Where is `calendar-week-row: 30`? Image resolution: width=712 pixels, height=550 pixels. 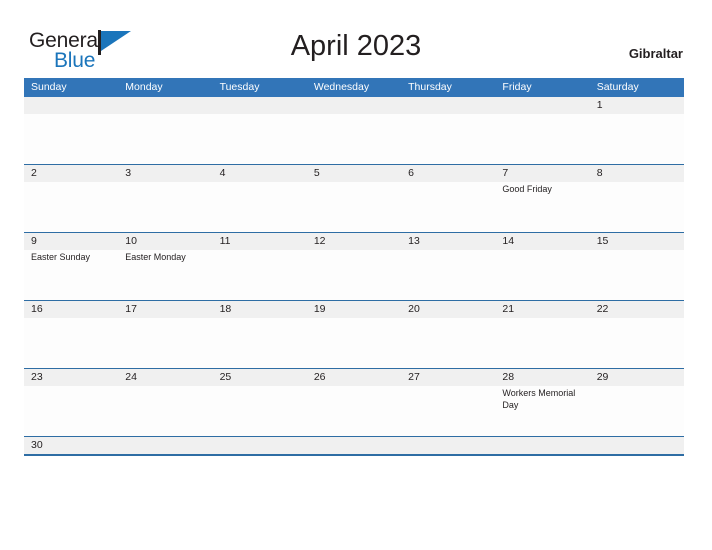
calendar-week-row: 30 is located at coordinates (354, 445).